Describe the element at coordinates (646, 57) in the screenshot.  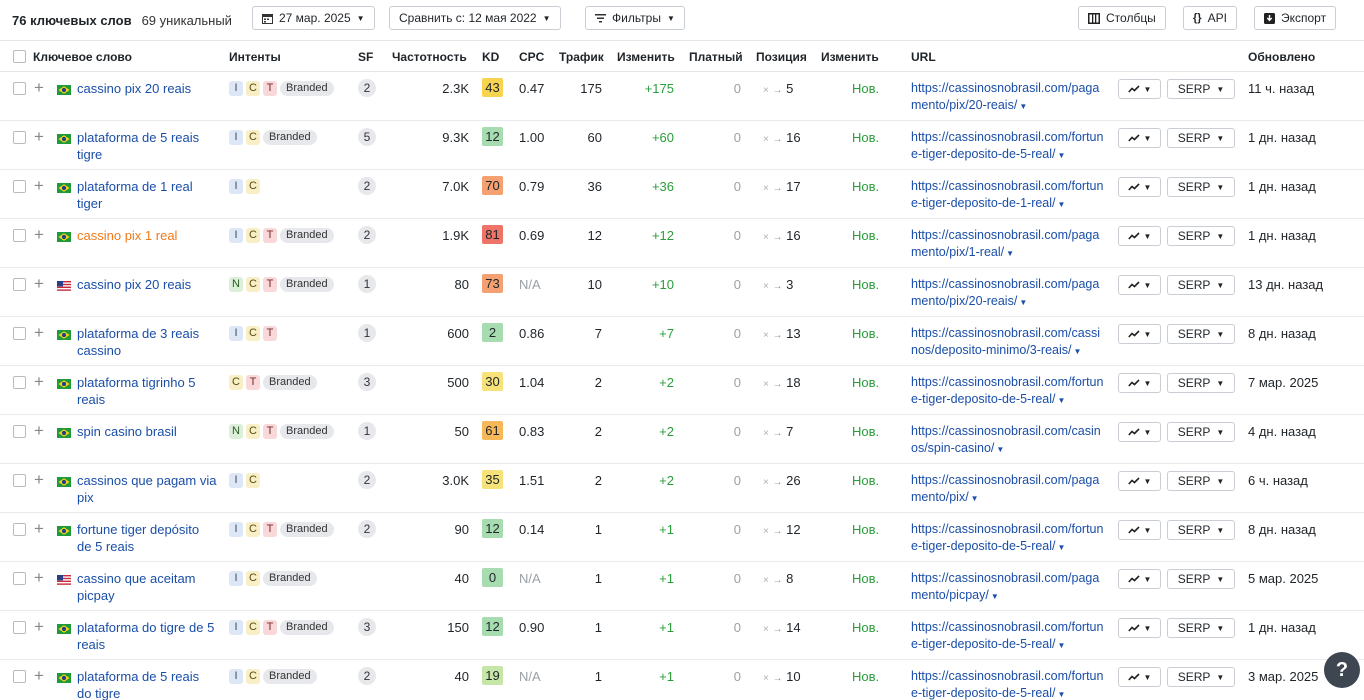
I see `col-change: Изменить` at that location.